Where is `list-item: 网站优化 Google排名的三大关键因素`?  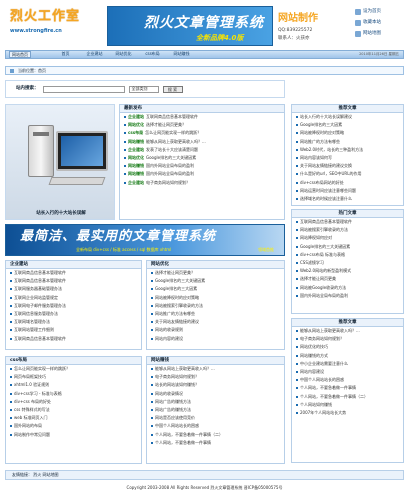
list-item: 网站优化 Google排名的三大关键因素 is located at coordinates (202, 158).